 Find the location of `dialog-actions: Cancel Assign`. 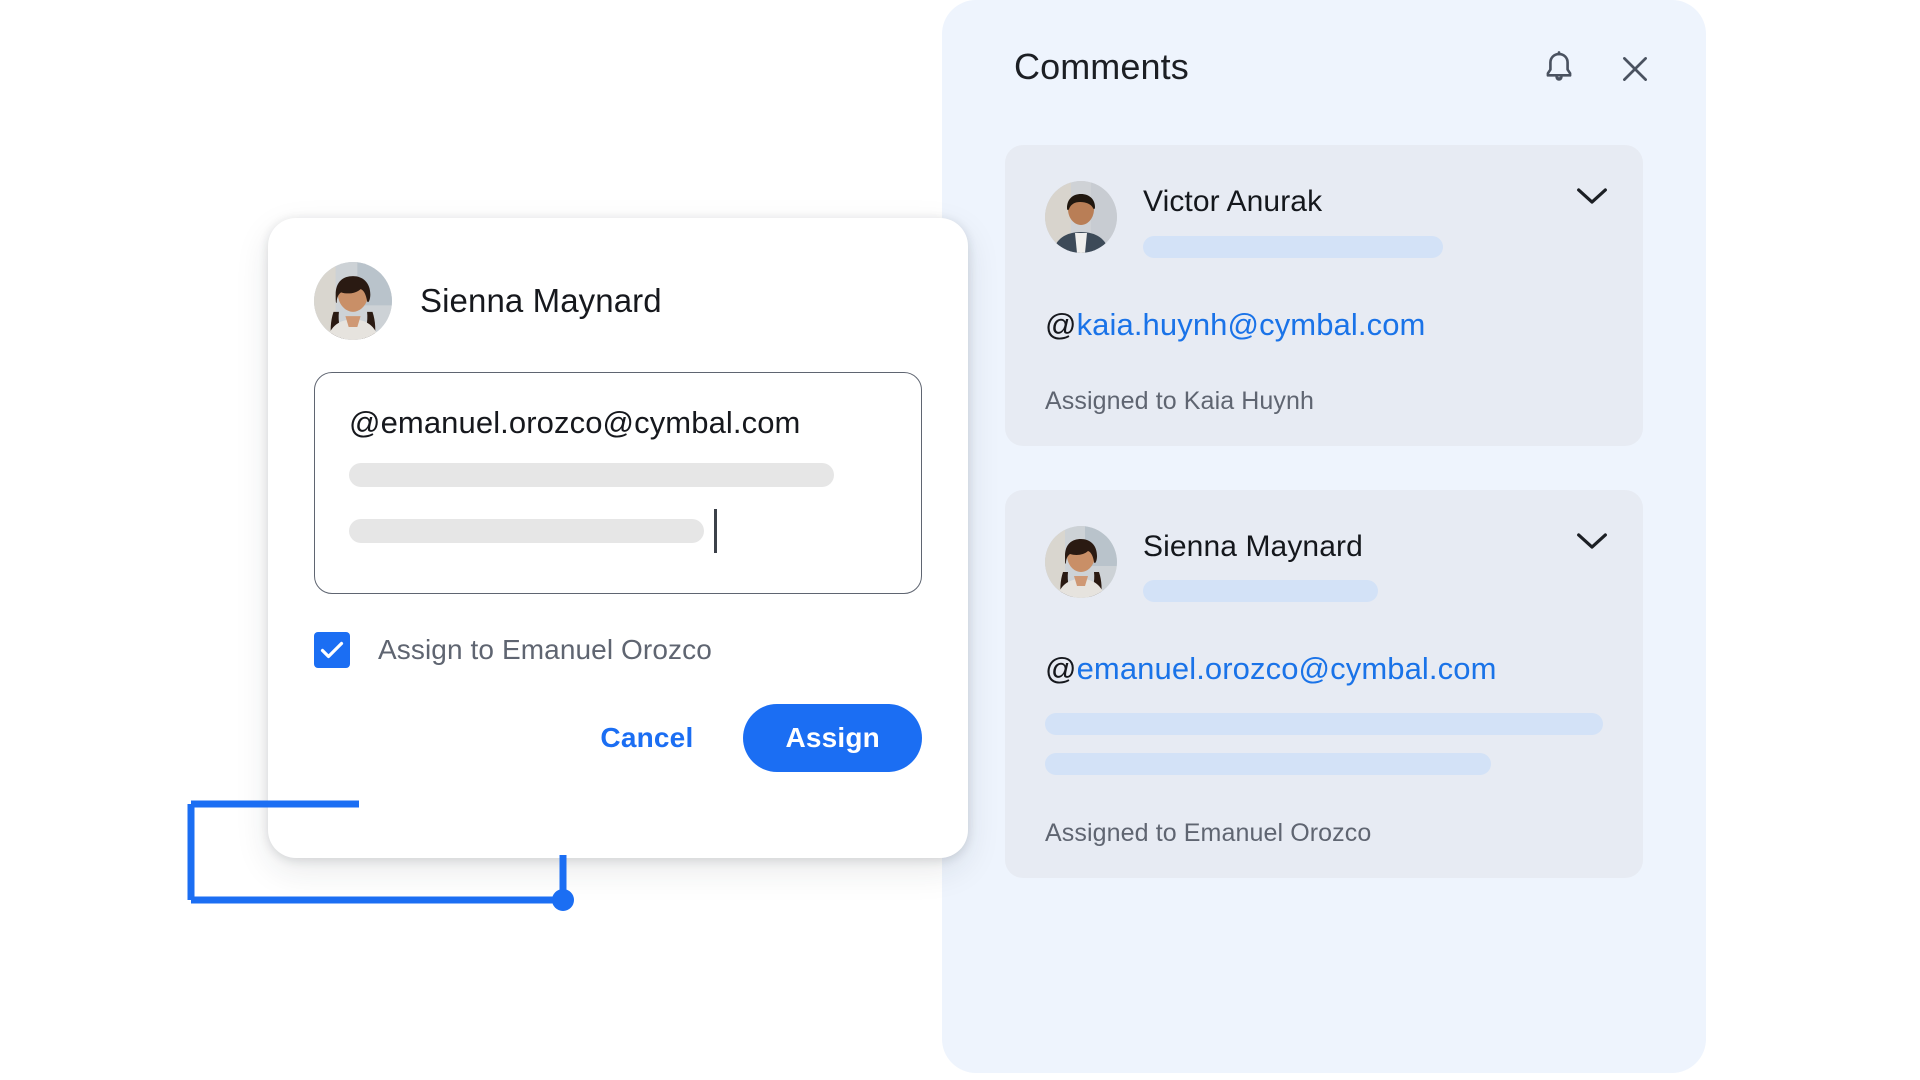

dialog-actions: Cancel Assign is located at coordinates (618, 738).